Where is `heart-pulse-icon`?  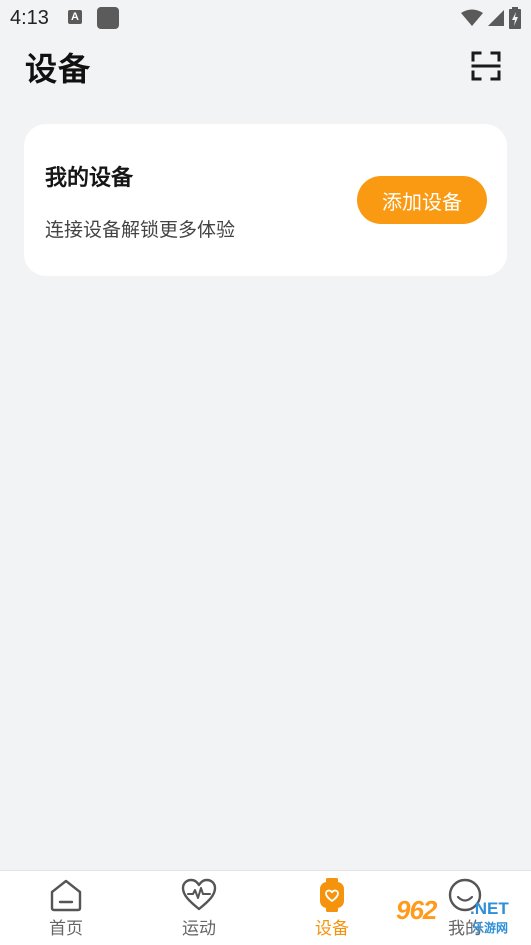
heart-pulse-icon is located at coordinates (199, 894).